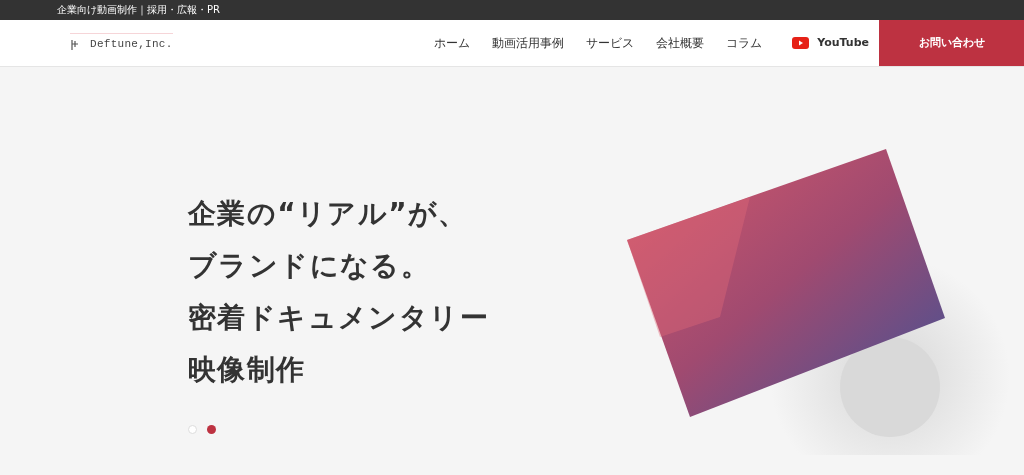 The height and width of the screenshot is (475, 1024). What do you see at coordinates (138, 10) in the screenshot?
I see `tagline: 企業向け動画制作｜採用・広報・PR` at bounding box center [138, 10].